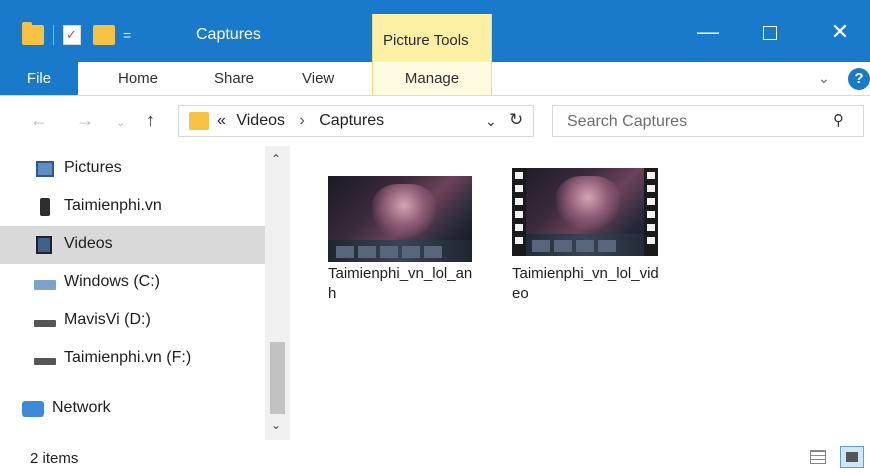  I want to click on properties-icon, so click(72, 35).